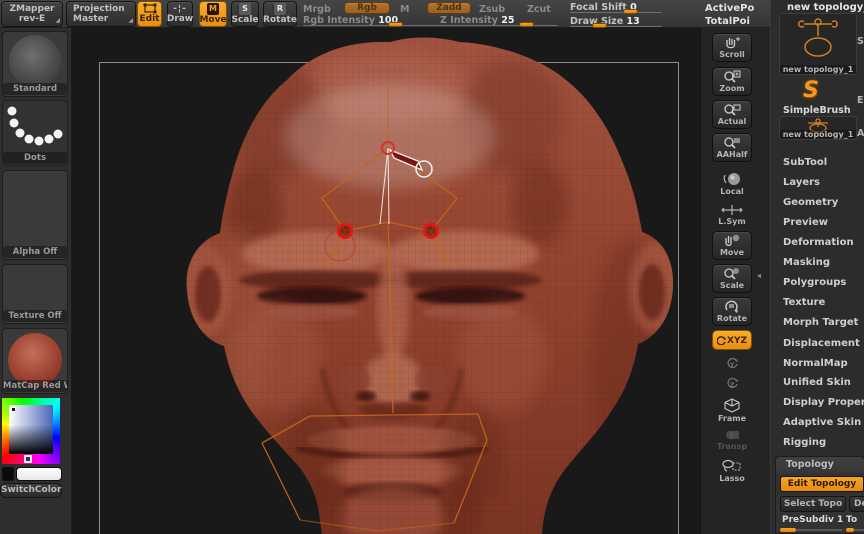 Image resolution: width=864 pixels, height=534 pixels. Describe the element at coordinates (817, 382) in the screenshot. I see `menu-unified-skin: Unified Skin` at that location.